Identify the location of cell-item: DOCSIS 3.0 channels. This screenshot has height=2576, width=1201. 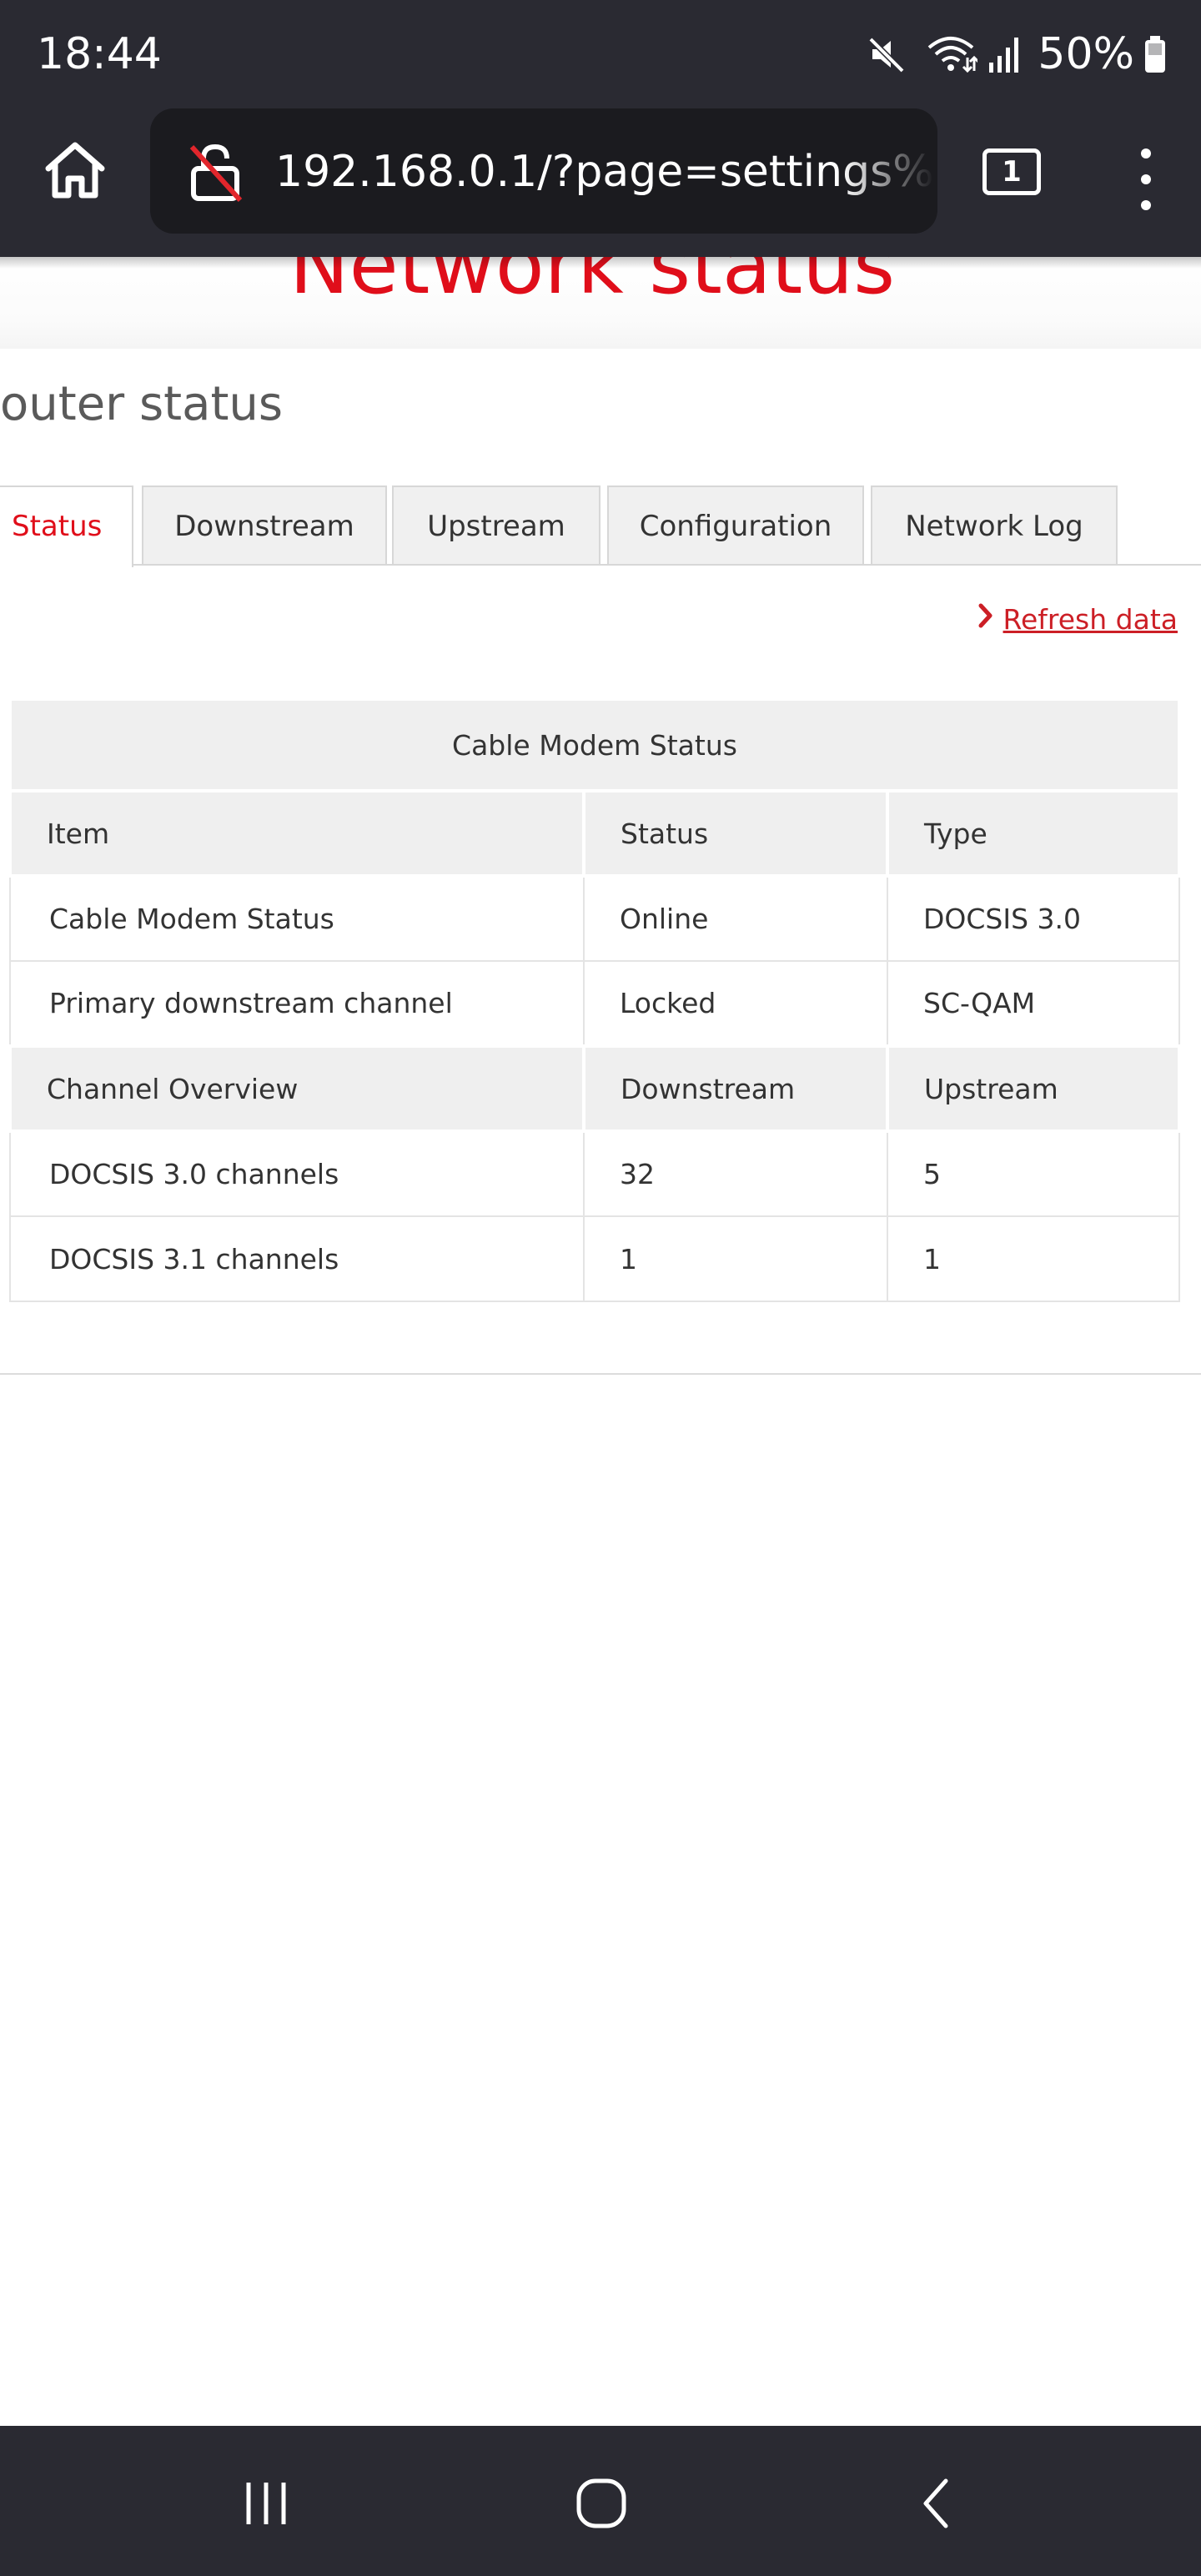
(297, 1173).